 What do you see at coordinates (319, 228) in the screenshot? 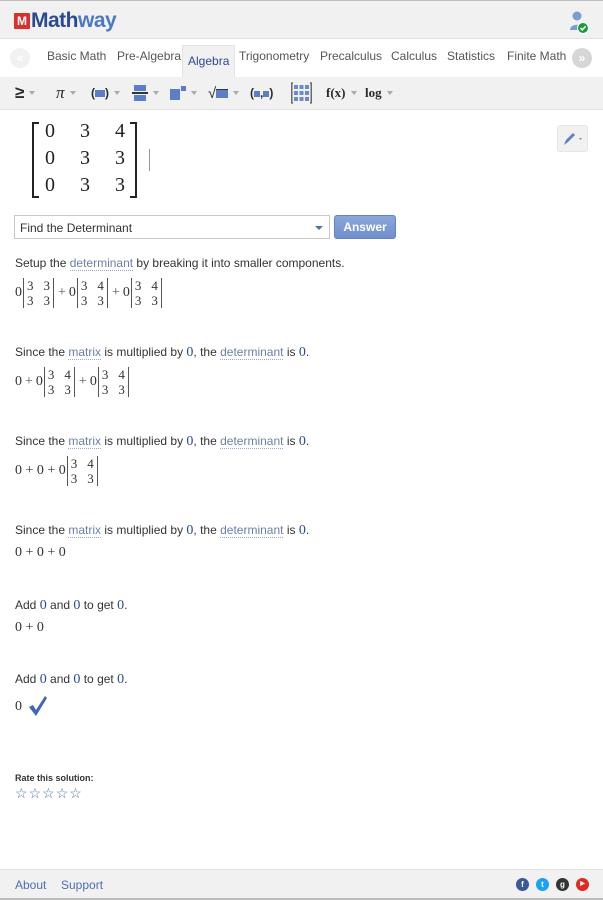
I see `chevron-down-icon` at bounding box center [319, 228].